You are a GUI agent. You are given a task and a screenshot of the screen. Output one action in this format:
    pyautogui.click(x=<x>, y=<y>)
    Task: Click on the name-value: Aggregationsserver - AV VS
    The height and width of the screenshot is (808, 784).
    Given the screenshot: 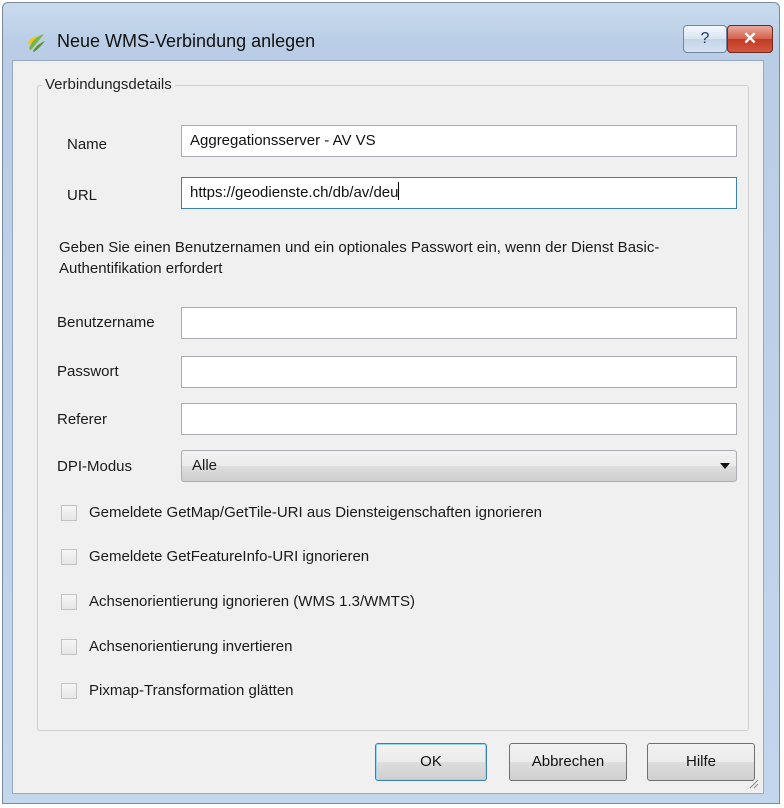 What is the action you would take?
    pyautogui.click(x=283, y=140)
    